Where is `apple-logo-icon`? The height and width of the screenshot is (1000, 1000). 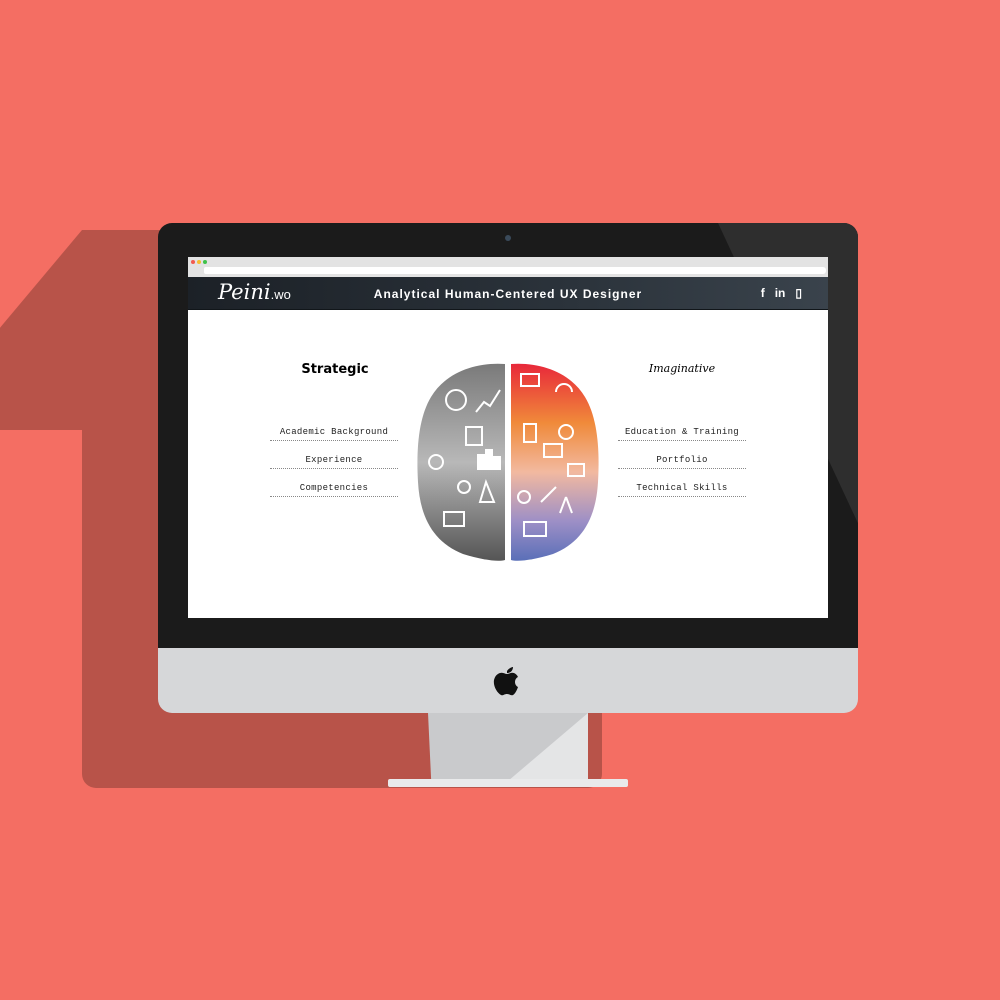
apple-logo-icon is located at coordinates (505, 681).